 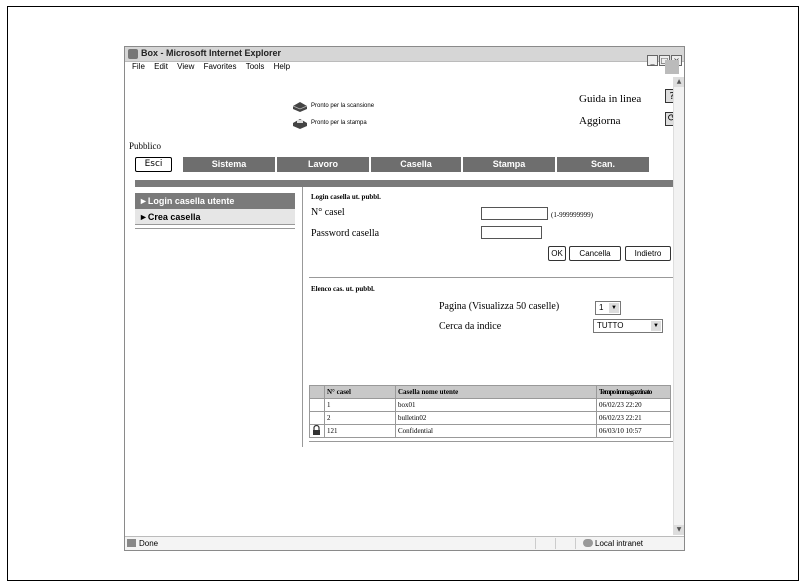 What do you see at coordinates (604, 164) in the screenshot?
I see `tab-scan: Scan.` at bounding box center [604, 164].